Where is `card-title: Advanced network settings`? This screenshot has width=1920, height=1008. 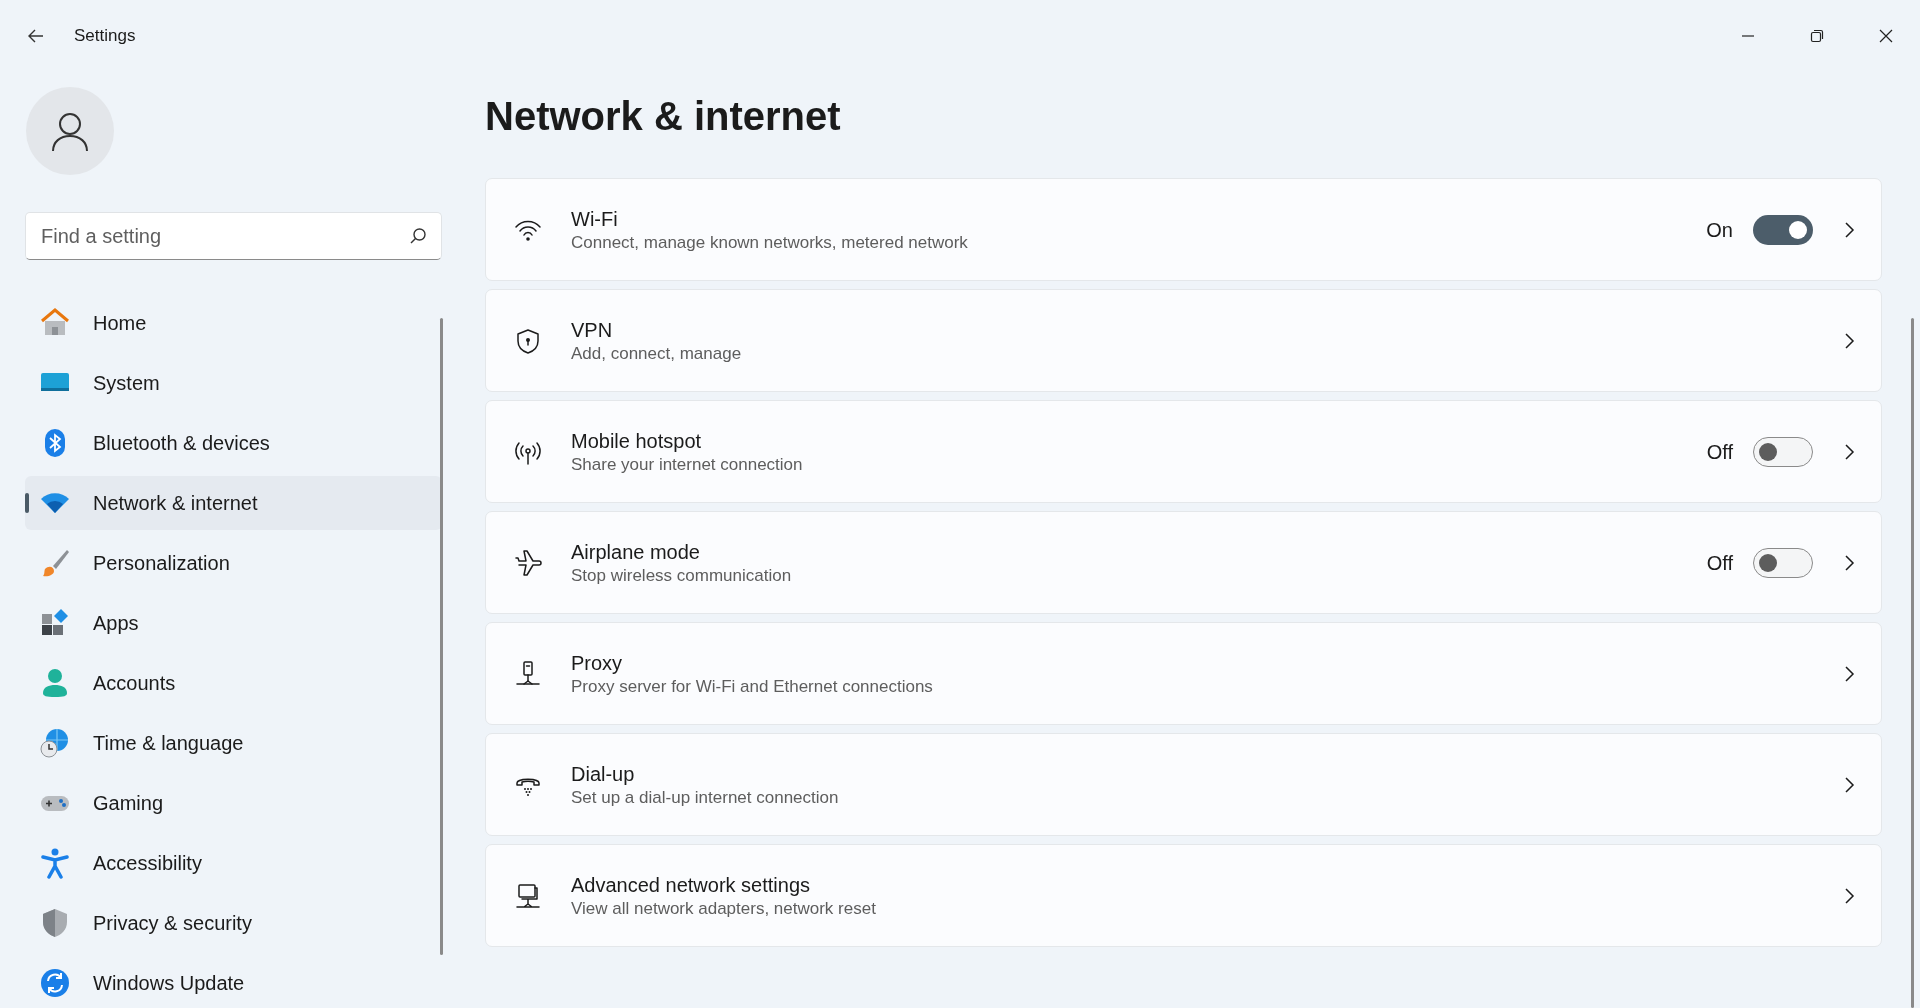
card-title: Advanced network settings is located at coordinates (691, 885).